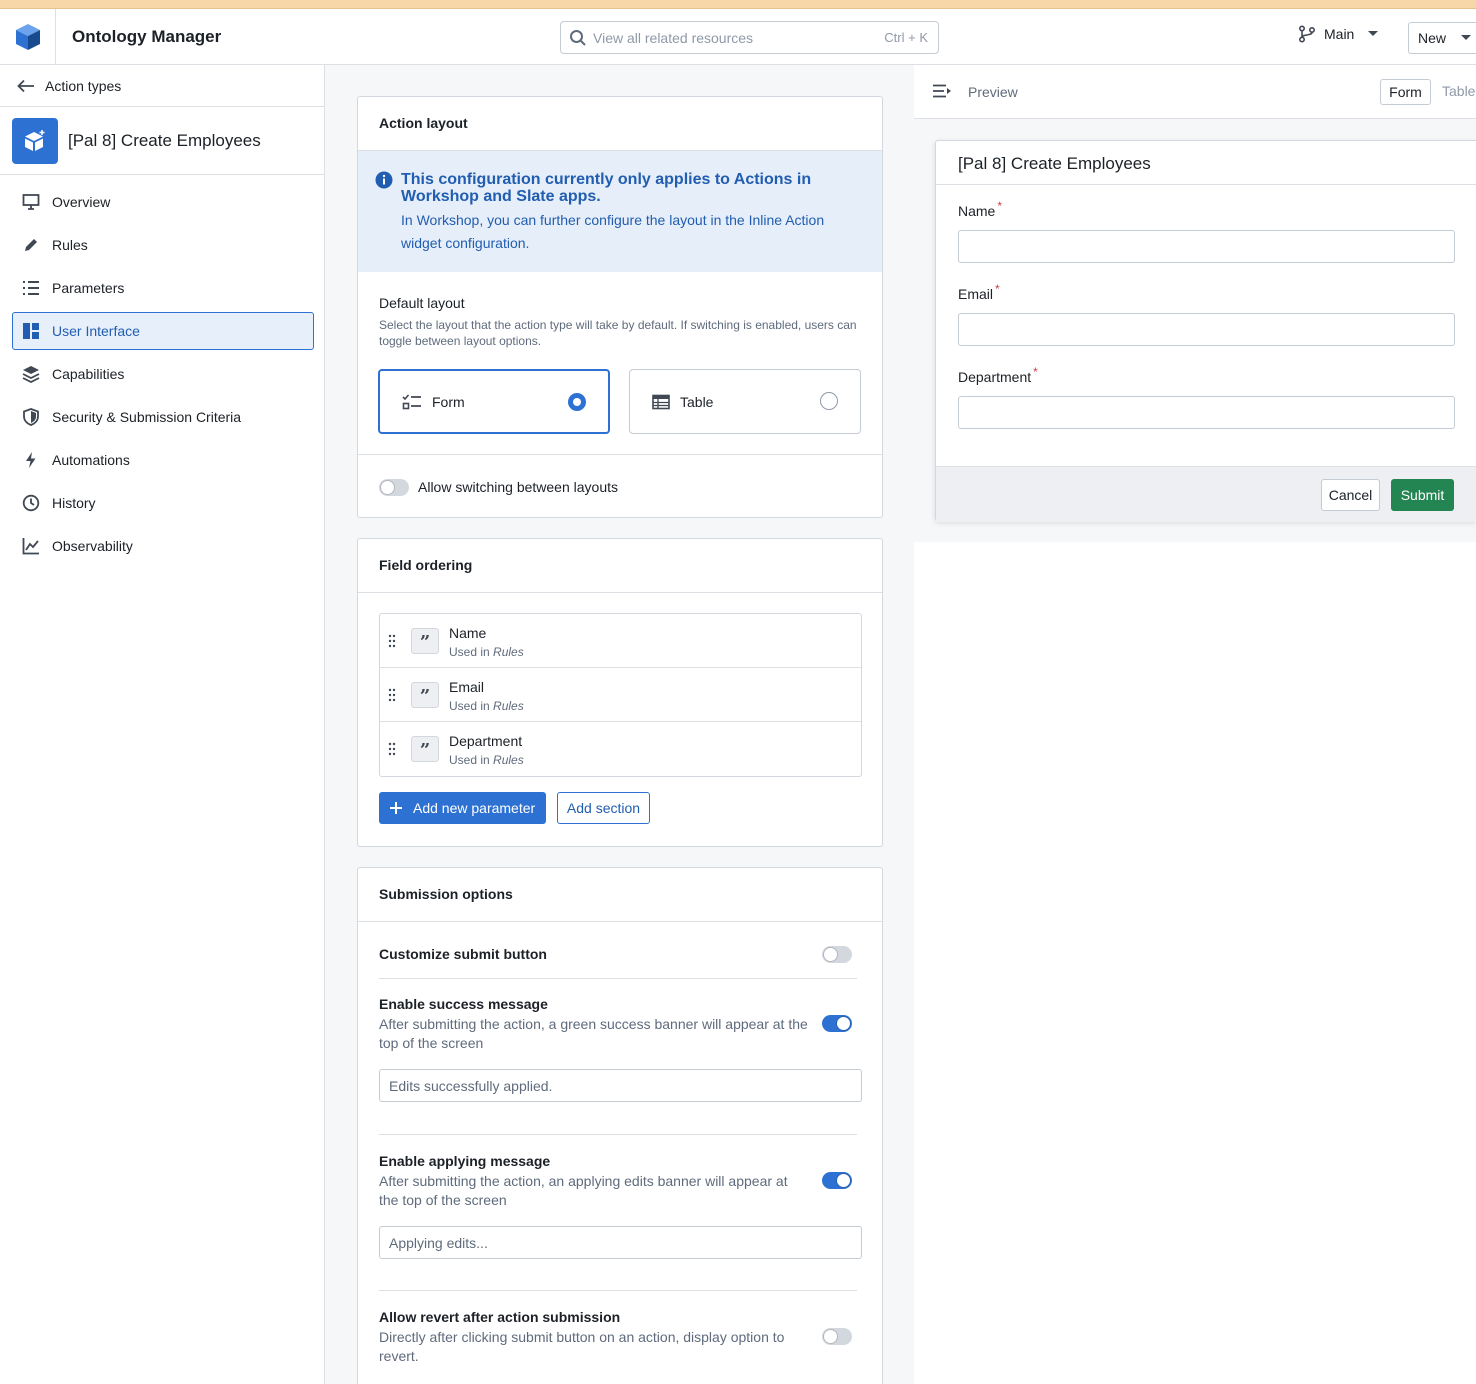 The image size is (1476, 1384). Describe the element at coordinates (163, 288) in the screenshot. I see `sidebar-item-parameters: Parameters` at that location.